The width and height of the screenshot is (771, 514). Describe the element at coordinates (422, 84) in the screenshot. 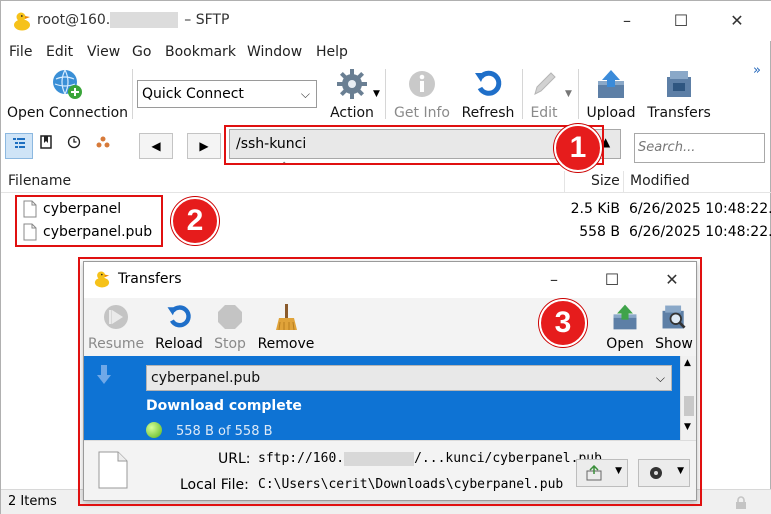

I see `info-icon` at that location.